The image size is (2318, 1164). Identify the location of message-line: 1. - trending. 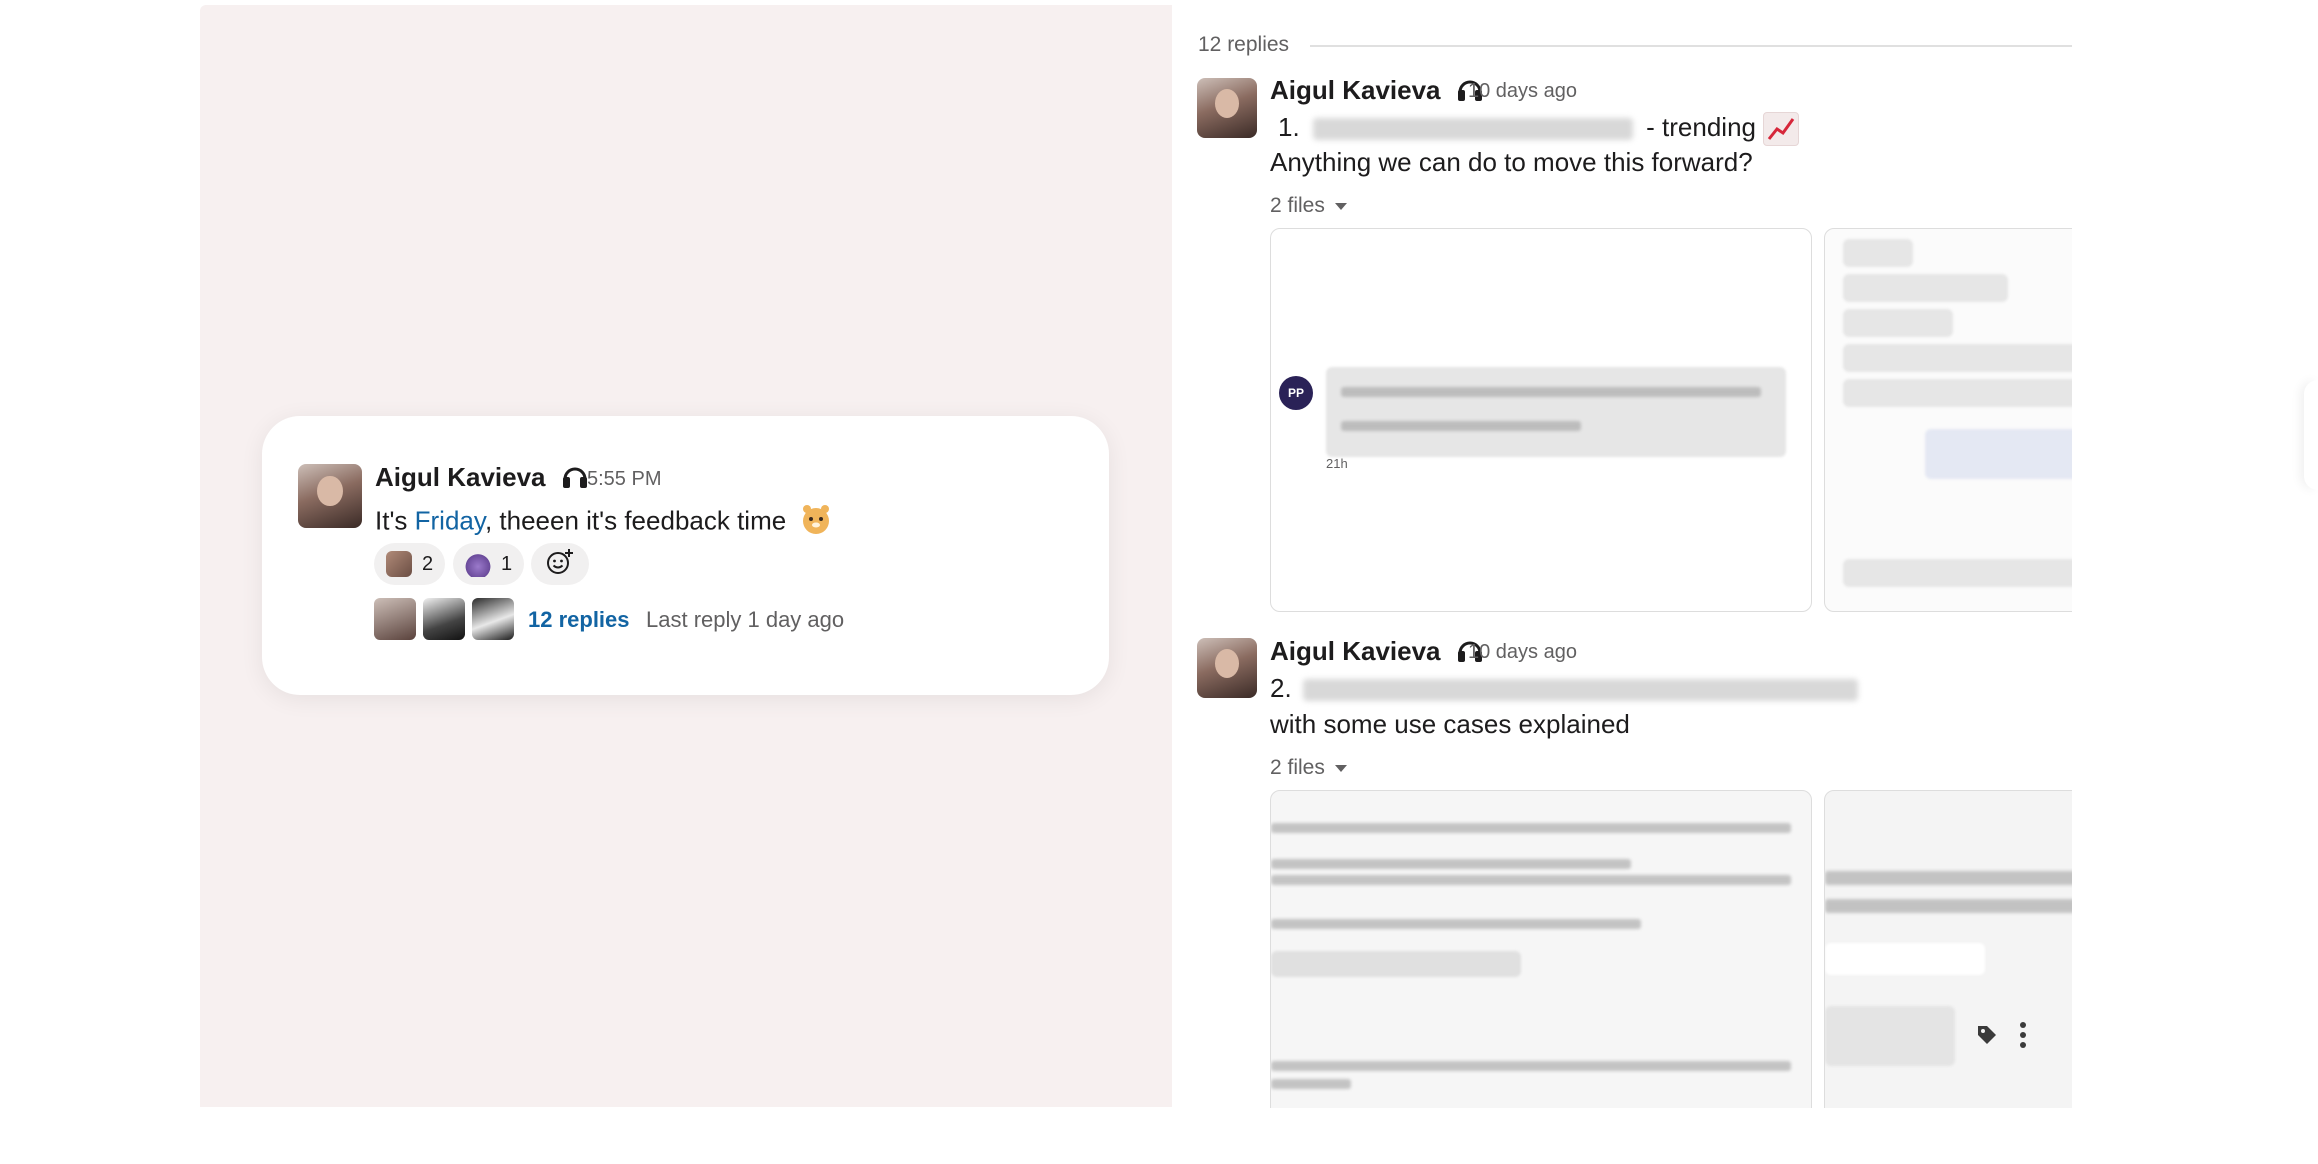
(1539, 129).